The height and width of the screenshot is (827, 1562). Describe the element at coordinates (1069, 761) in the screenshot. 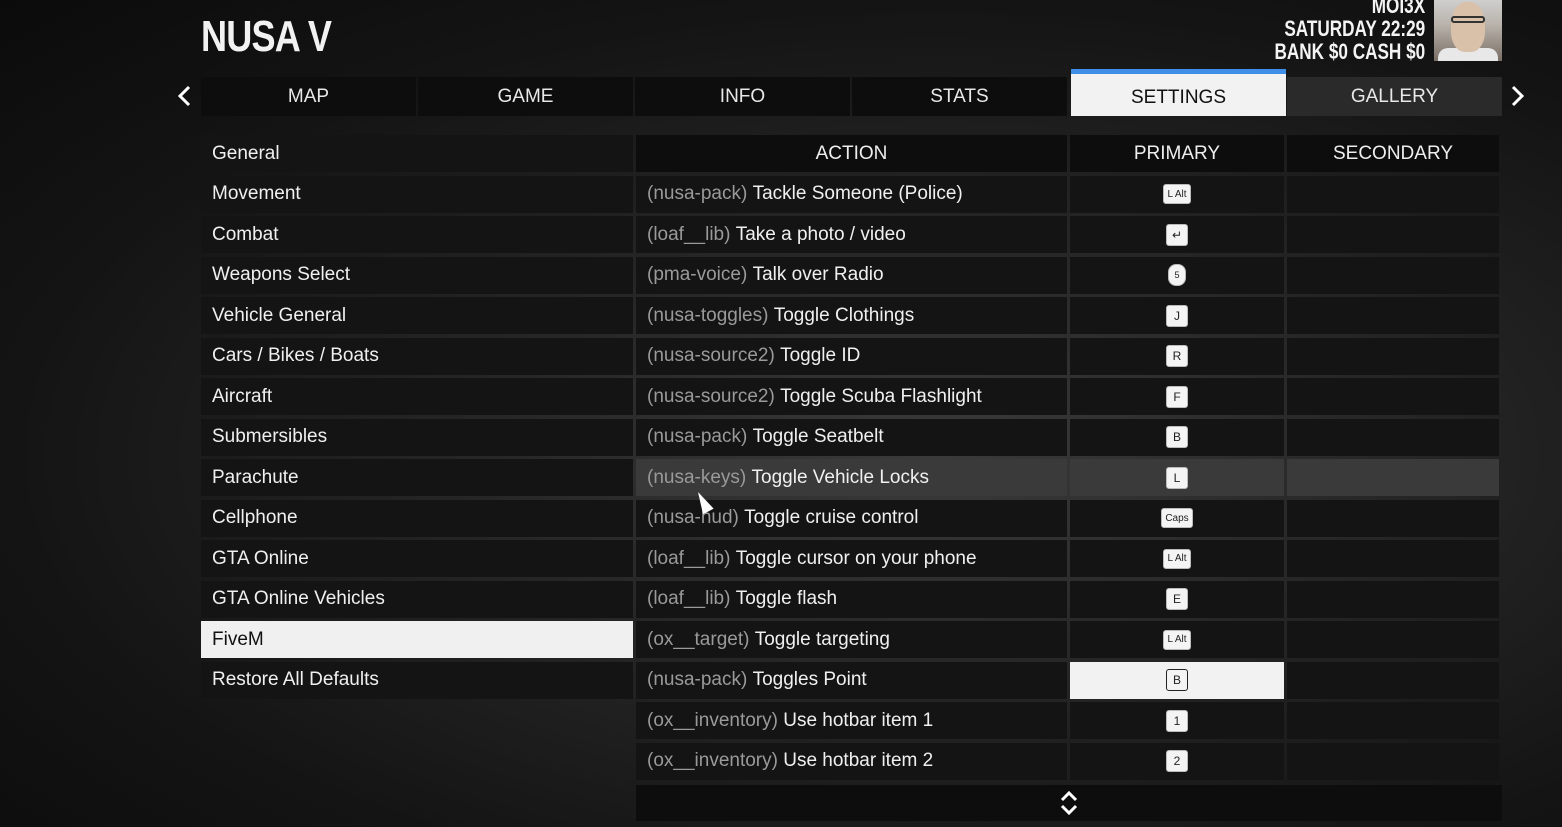

I see `table-row: (ox__inventory) Use hotbar item 2 2` at that location.